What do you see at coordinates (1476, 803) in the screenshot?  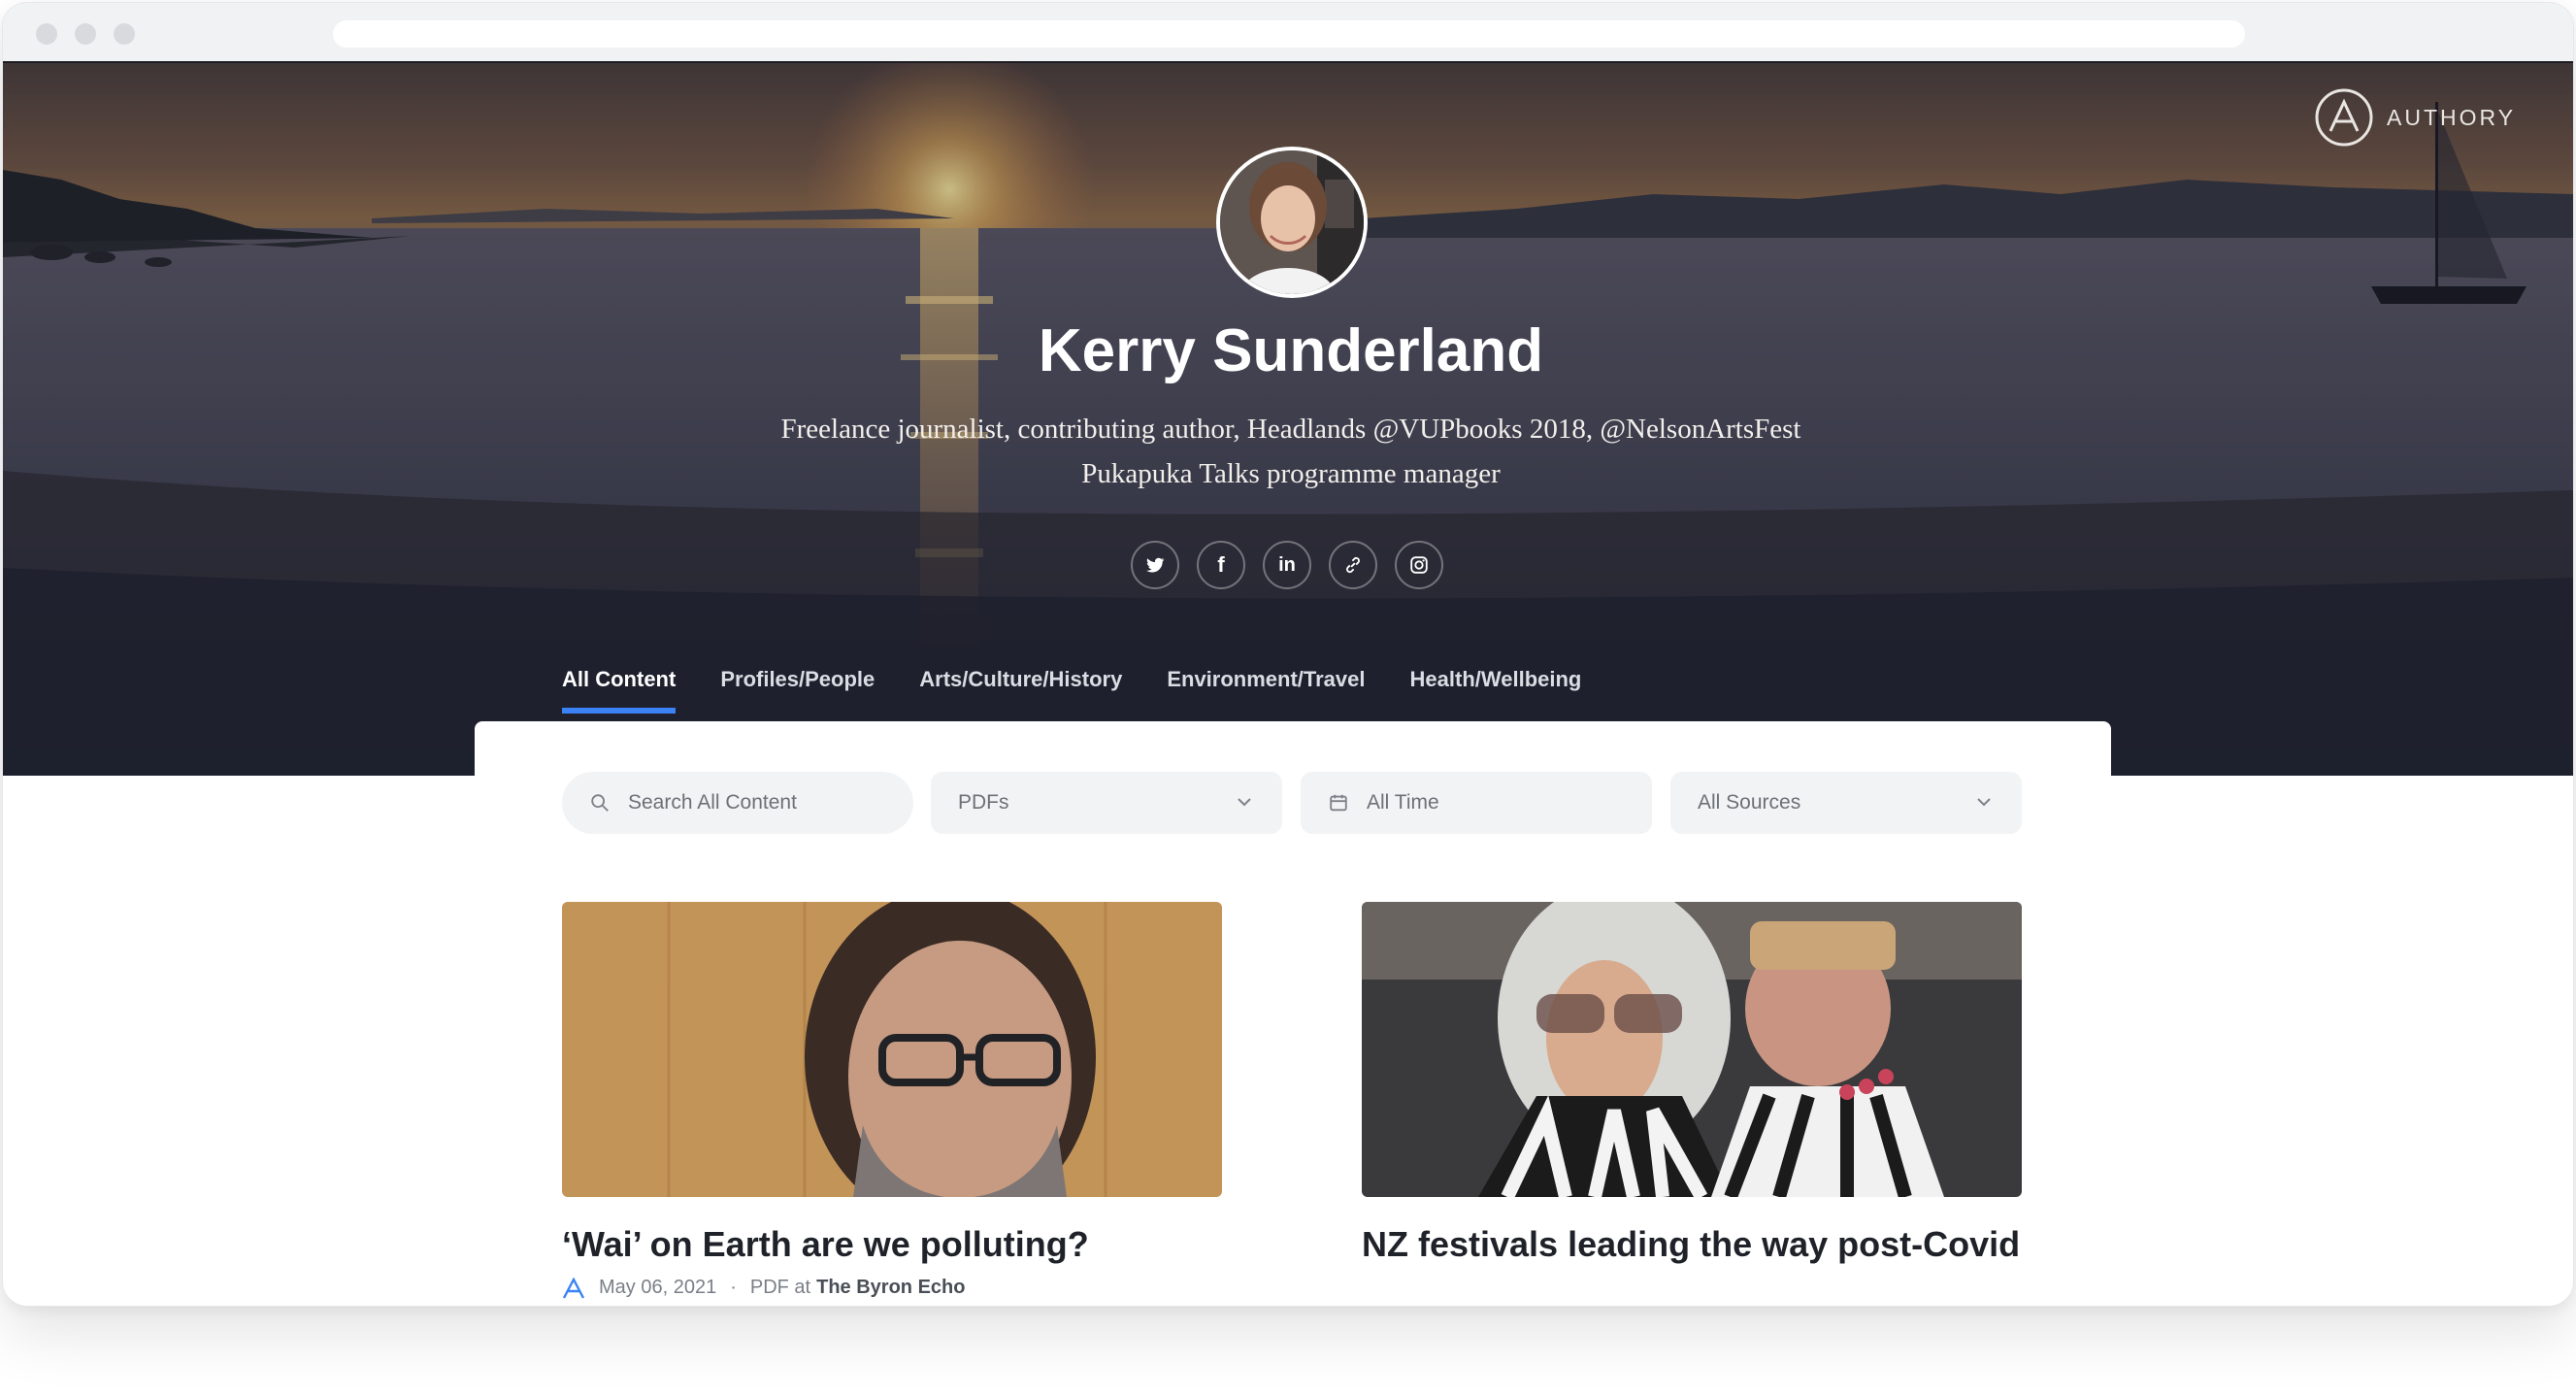 I see `date-range-filter: All Time` at bounding box center [1476, 803].